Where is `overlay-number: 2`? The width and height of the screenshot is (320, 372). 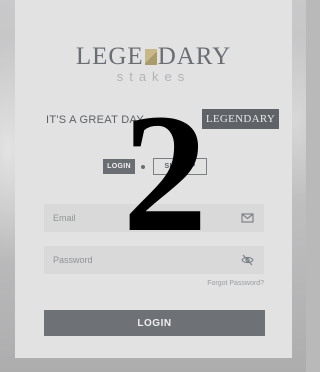
overlay-number: 2 is located at coordinates (165, 173).